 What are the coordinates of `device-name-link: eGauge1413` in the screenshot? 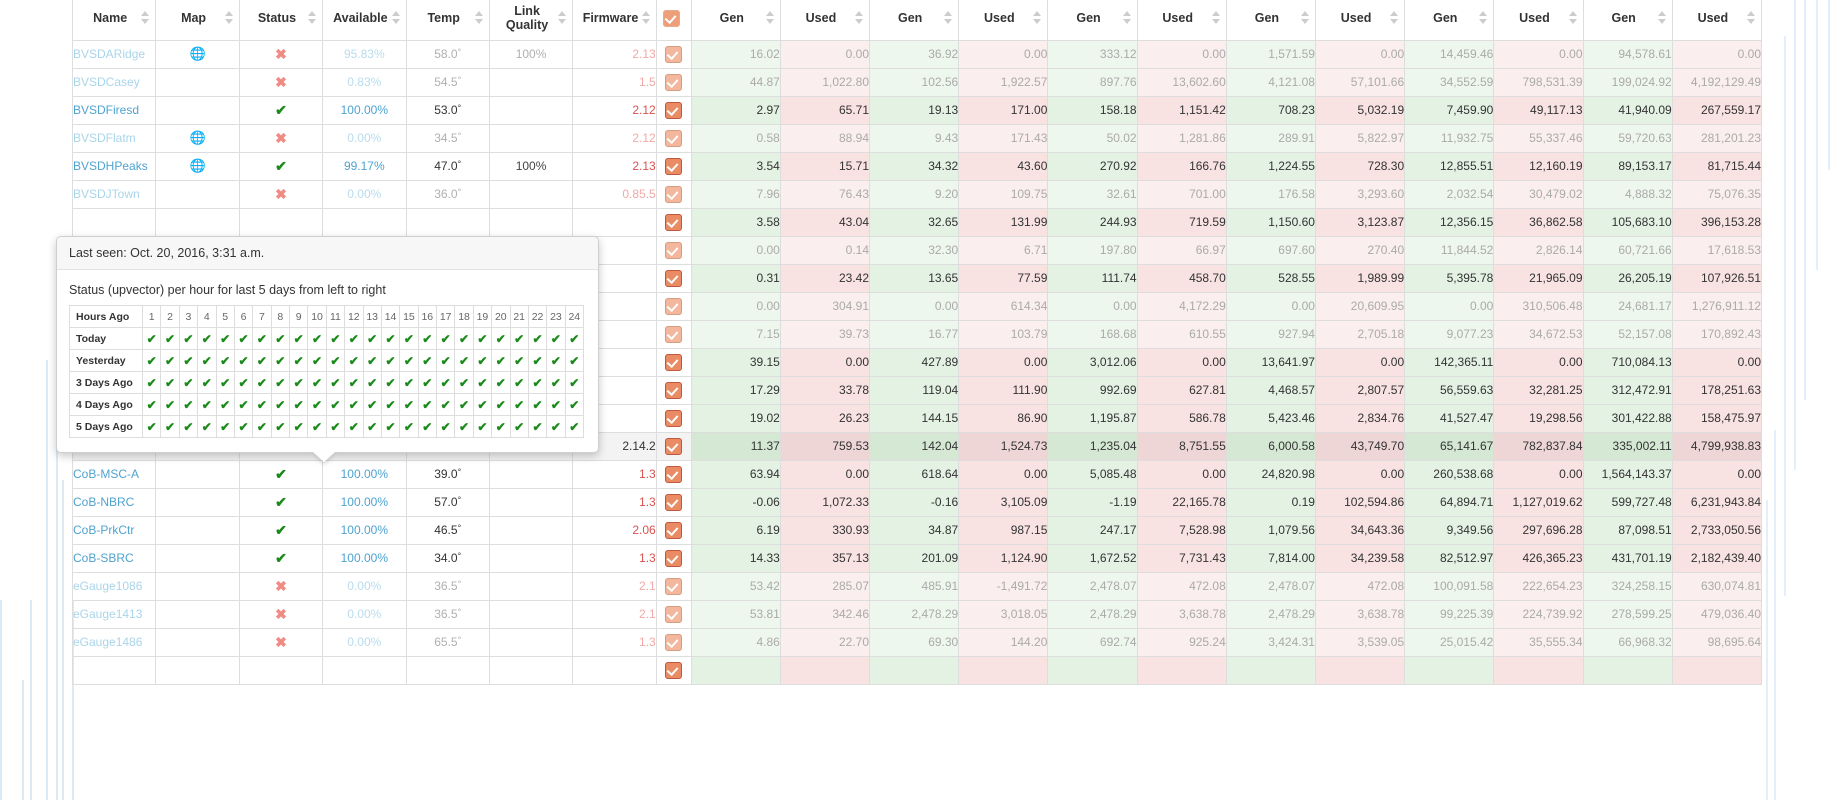 It's located at (107, 614).